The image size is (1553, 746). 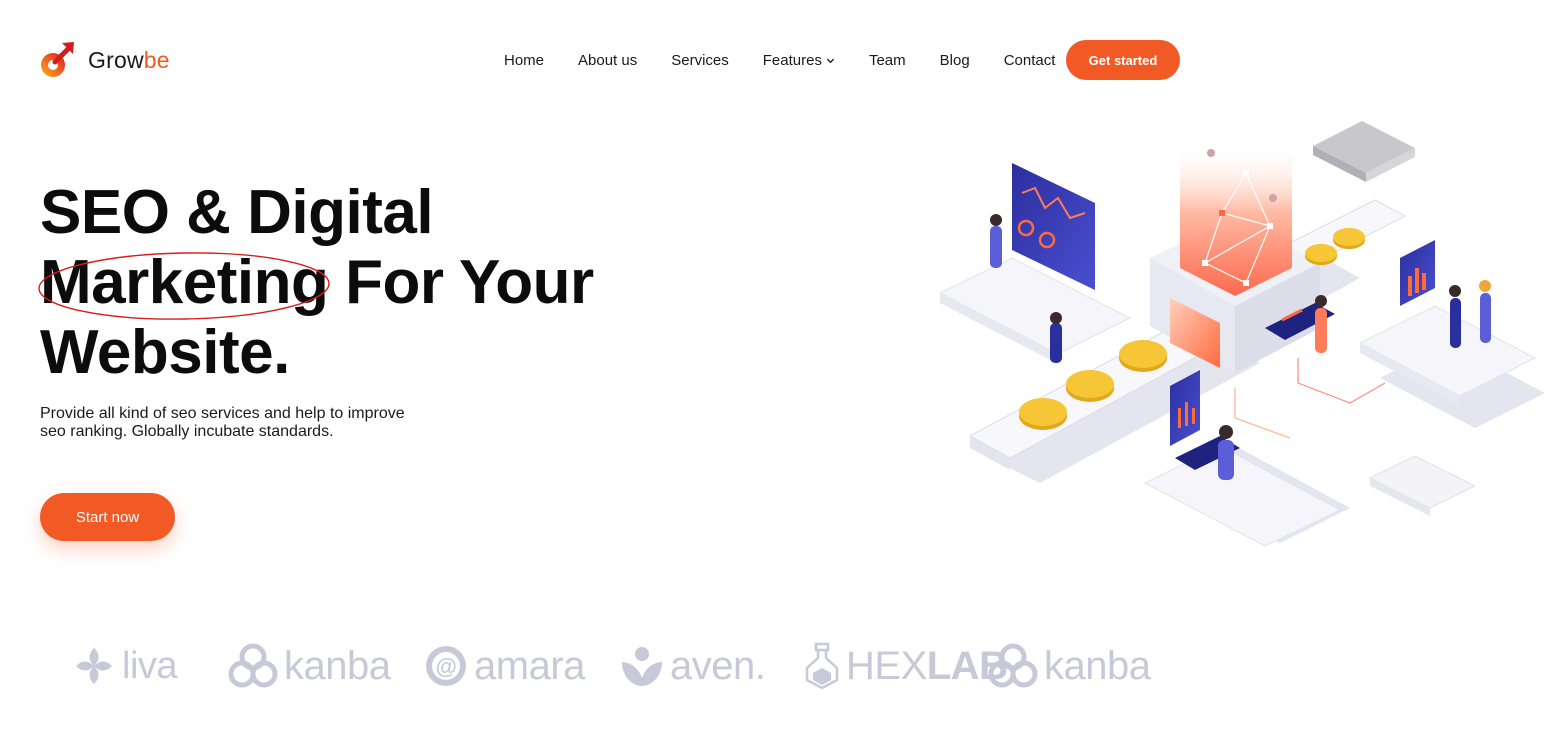 I want to click on hero-title-line-2: Marketing For Your, so click(x=359, y=284).